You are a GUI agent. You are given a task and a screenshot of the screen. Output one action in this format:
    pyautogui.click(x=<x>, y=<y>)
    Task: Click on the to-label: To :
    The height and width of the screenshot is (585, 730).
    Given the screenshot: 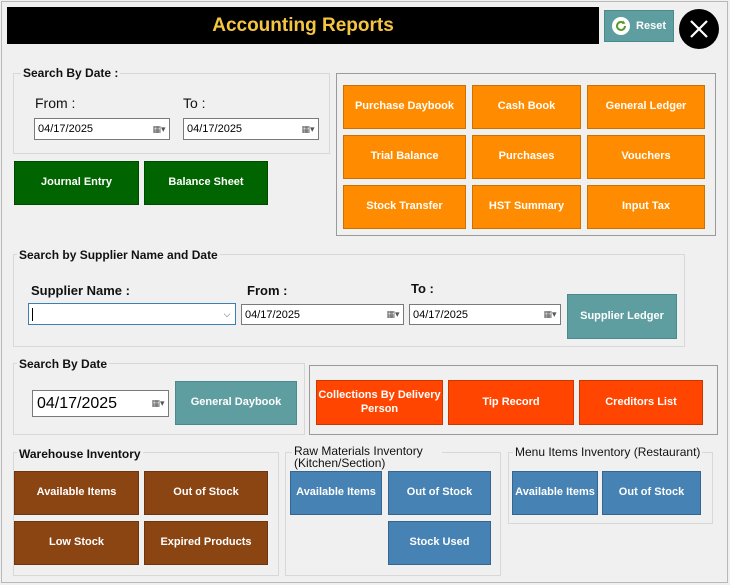 What is the action you would take?
    pyautogui.click(x=194, y=103)
    